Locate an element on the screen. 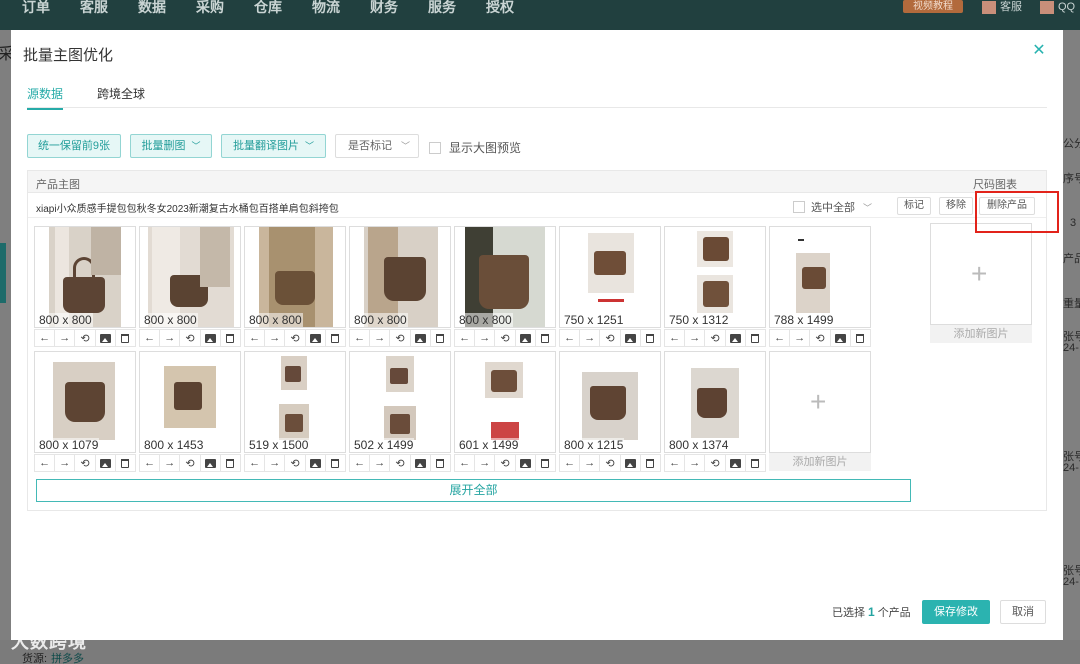 The image size is (1080, 664). mark-button: 标记 is located at coordinates (914, 206).